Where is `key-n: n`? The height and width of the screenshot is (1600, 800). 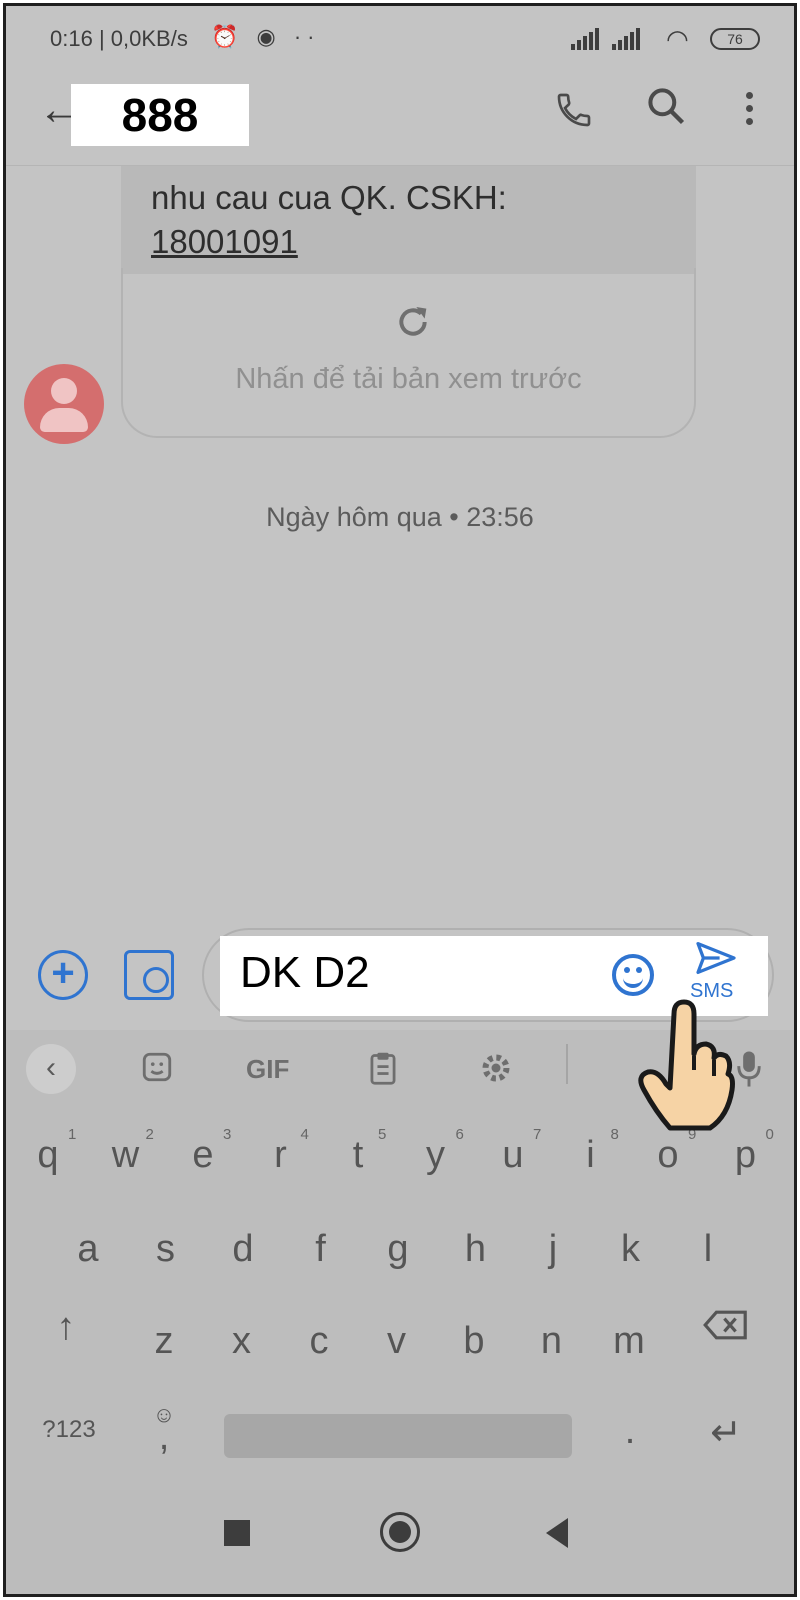 key-n: n is located at coordinates (552, 1341).